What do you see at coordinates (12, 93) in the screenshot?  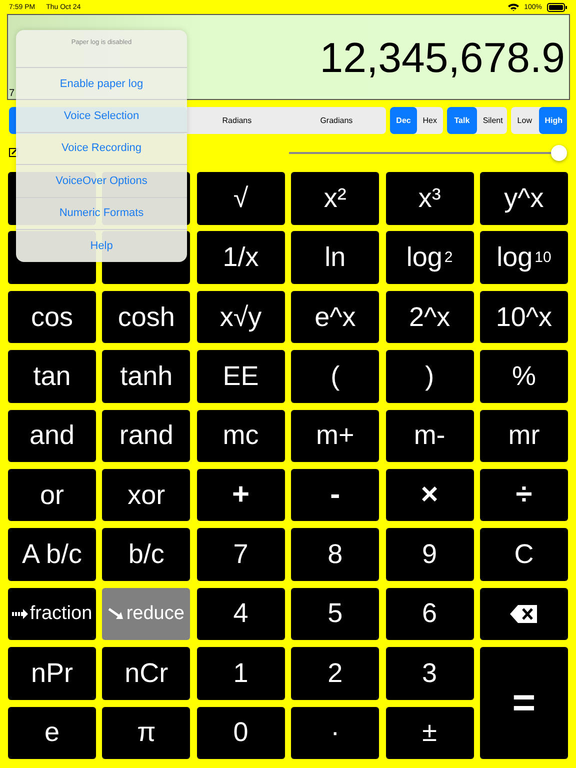 I see `log-digit: 7` at bounding box center [12, 93].